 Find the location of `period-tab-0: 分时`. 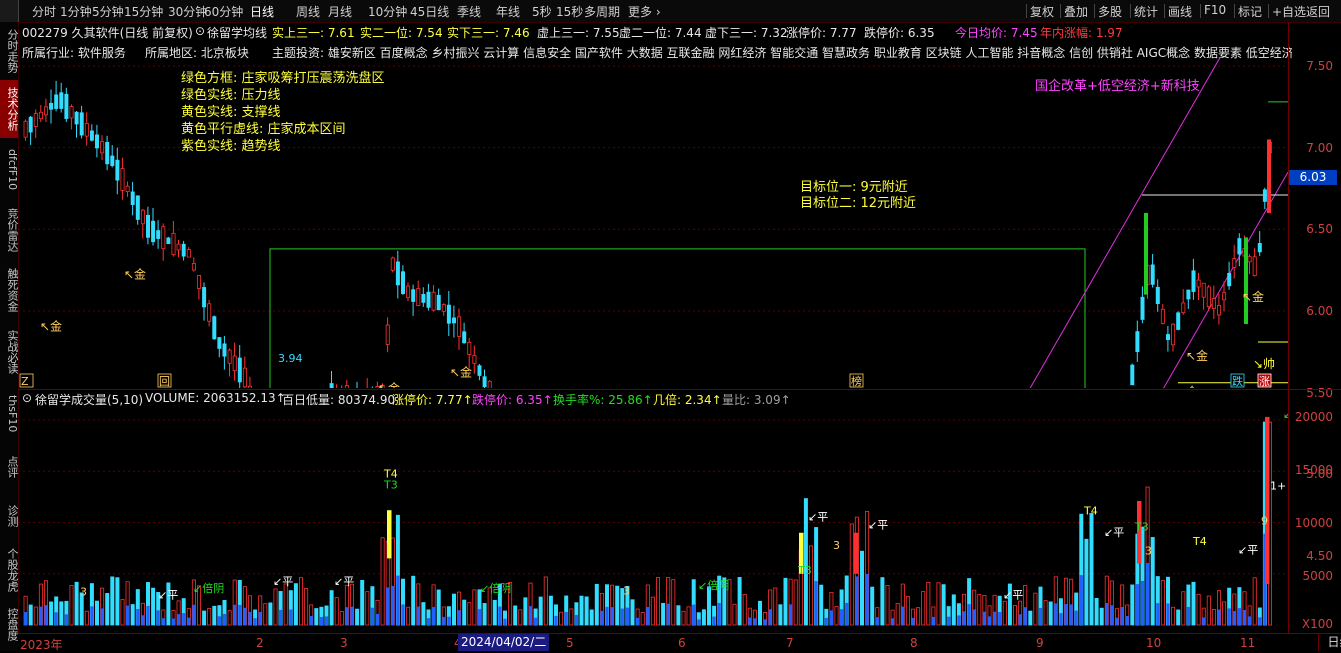

period-tab-0: 分时 is located at coordinates (44, 11).